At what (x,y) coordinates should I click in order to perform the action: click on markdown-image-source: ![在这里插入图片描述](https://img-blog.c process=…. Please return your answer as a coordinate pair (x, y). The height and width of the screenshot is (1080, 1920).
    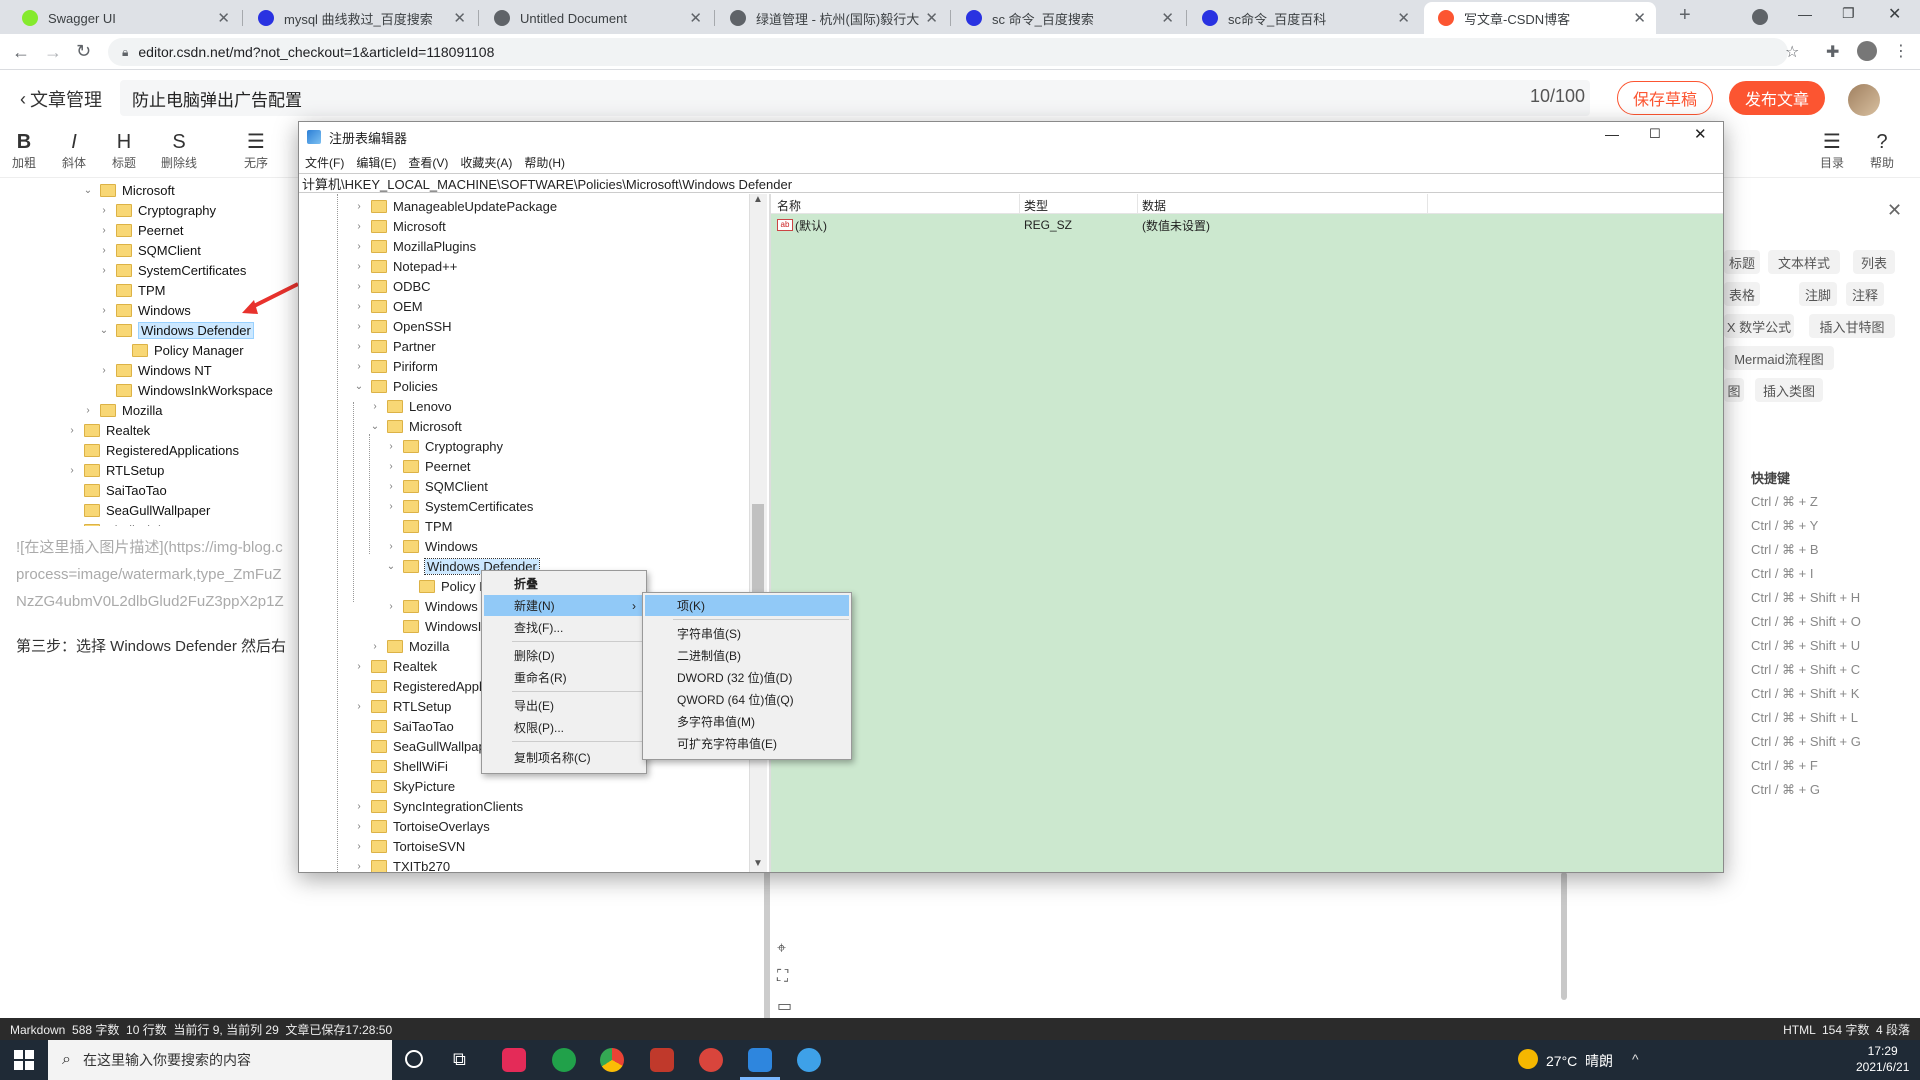
    Looking at the image, I should click on (150, 574).